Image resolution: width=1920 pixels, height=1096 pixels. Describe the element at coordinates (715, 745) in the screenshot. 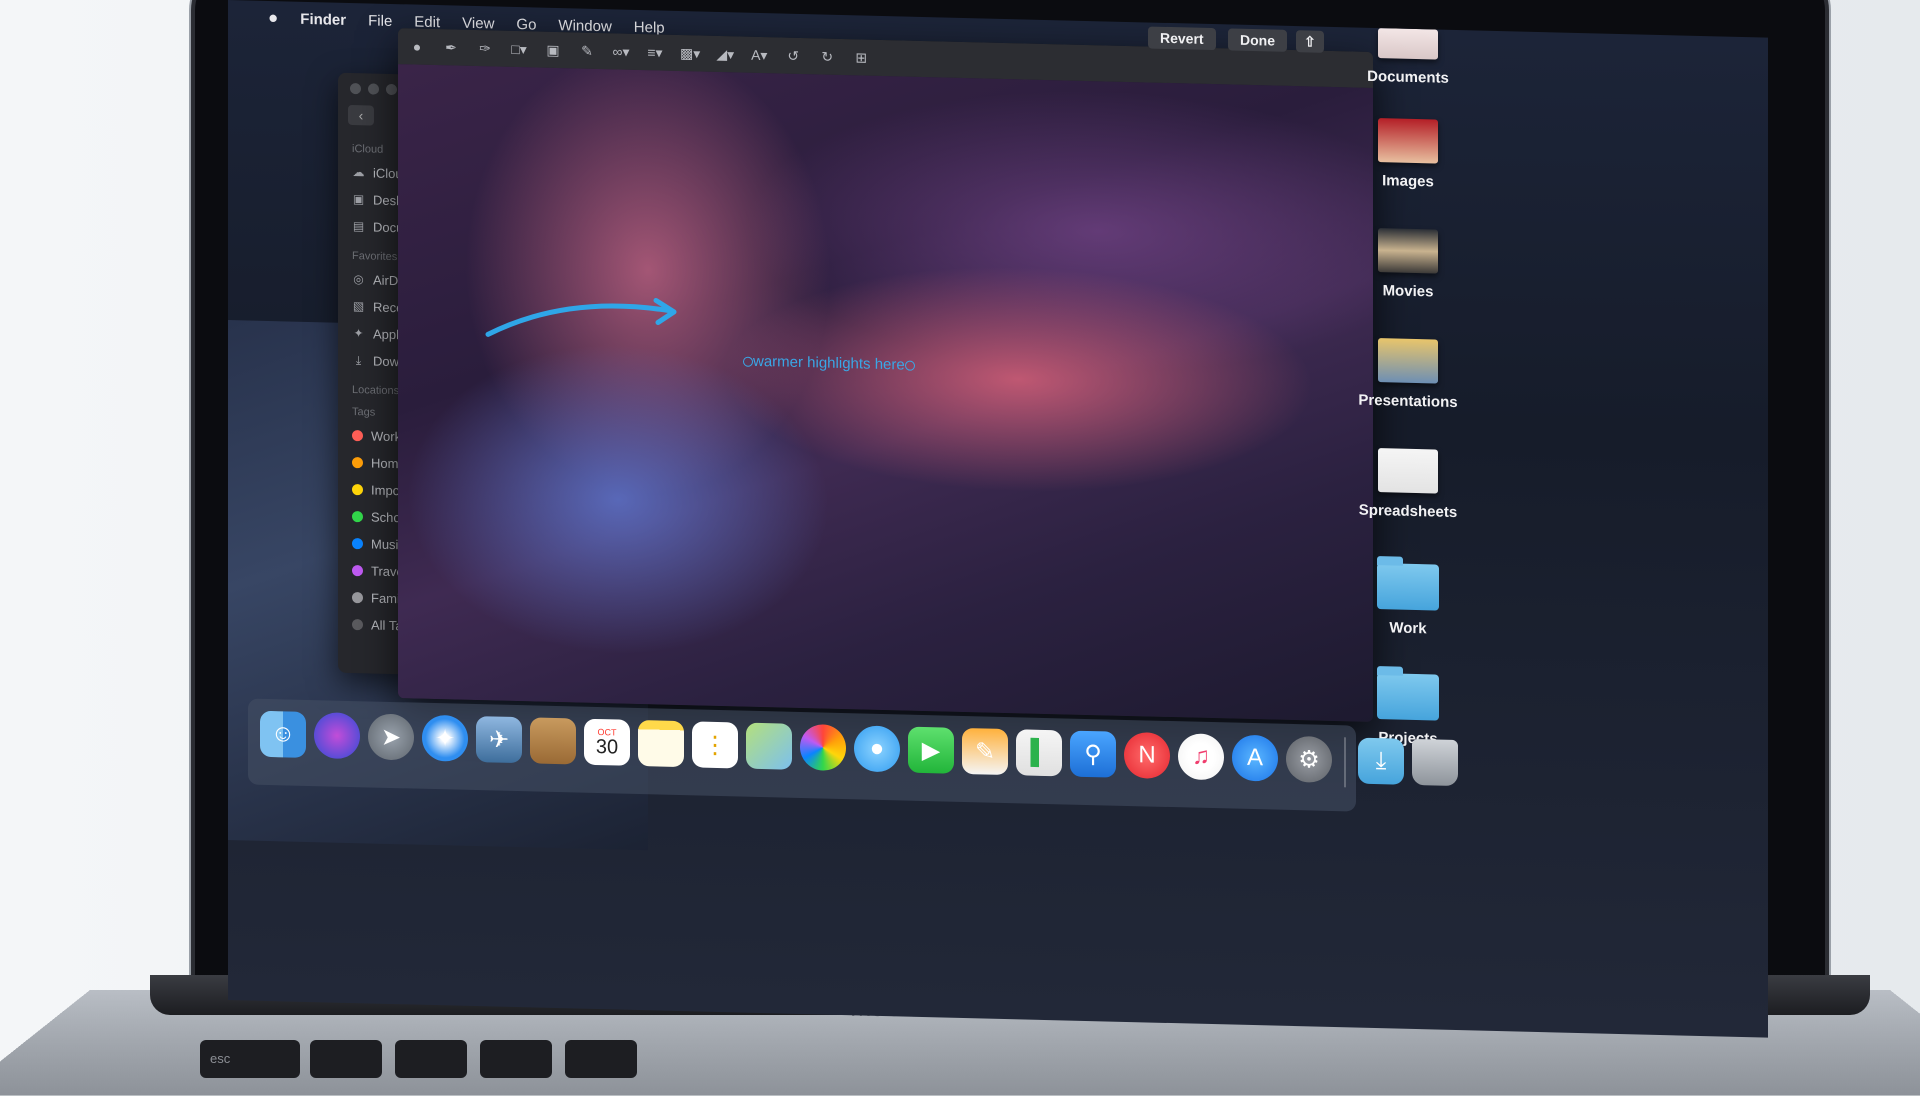

I see `reminders-icon: ⋮` at that location.